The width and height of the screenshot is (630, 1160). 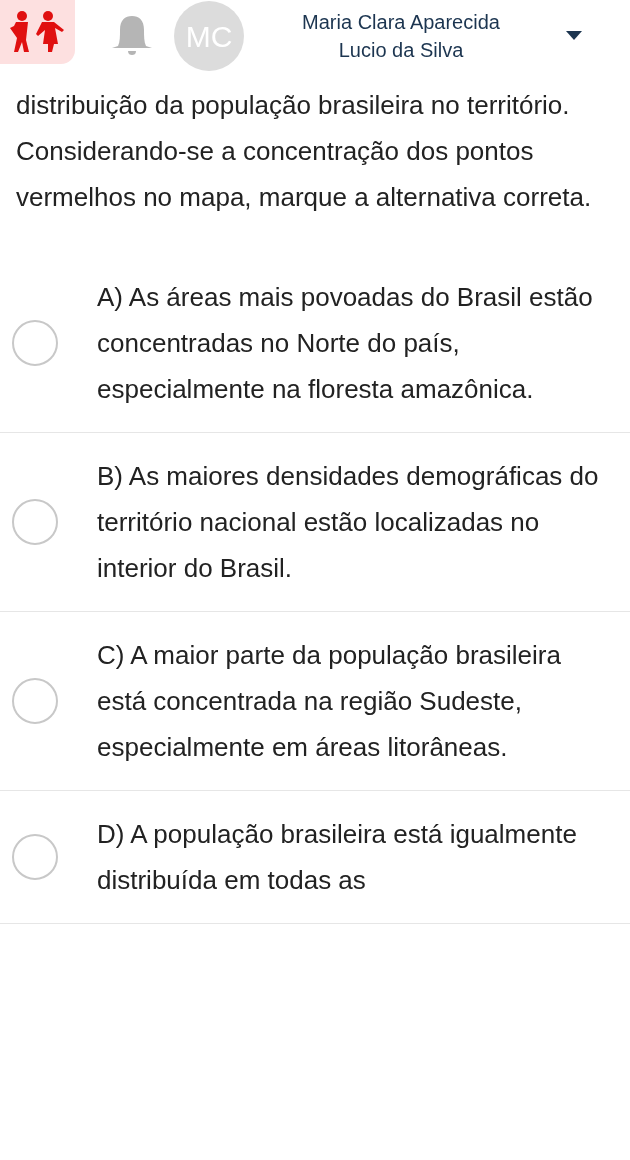 I want to click on option-text: D) A população brasileira está igualmente distribuída em todas as, so click(x=337, y=857).